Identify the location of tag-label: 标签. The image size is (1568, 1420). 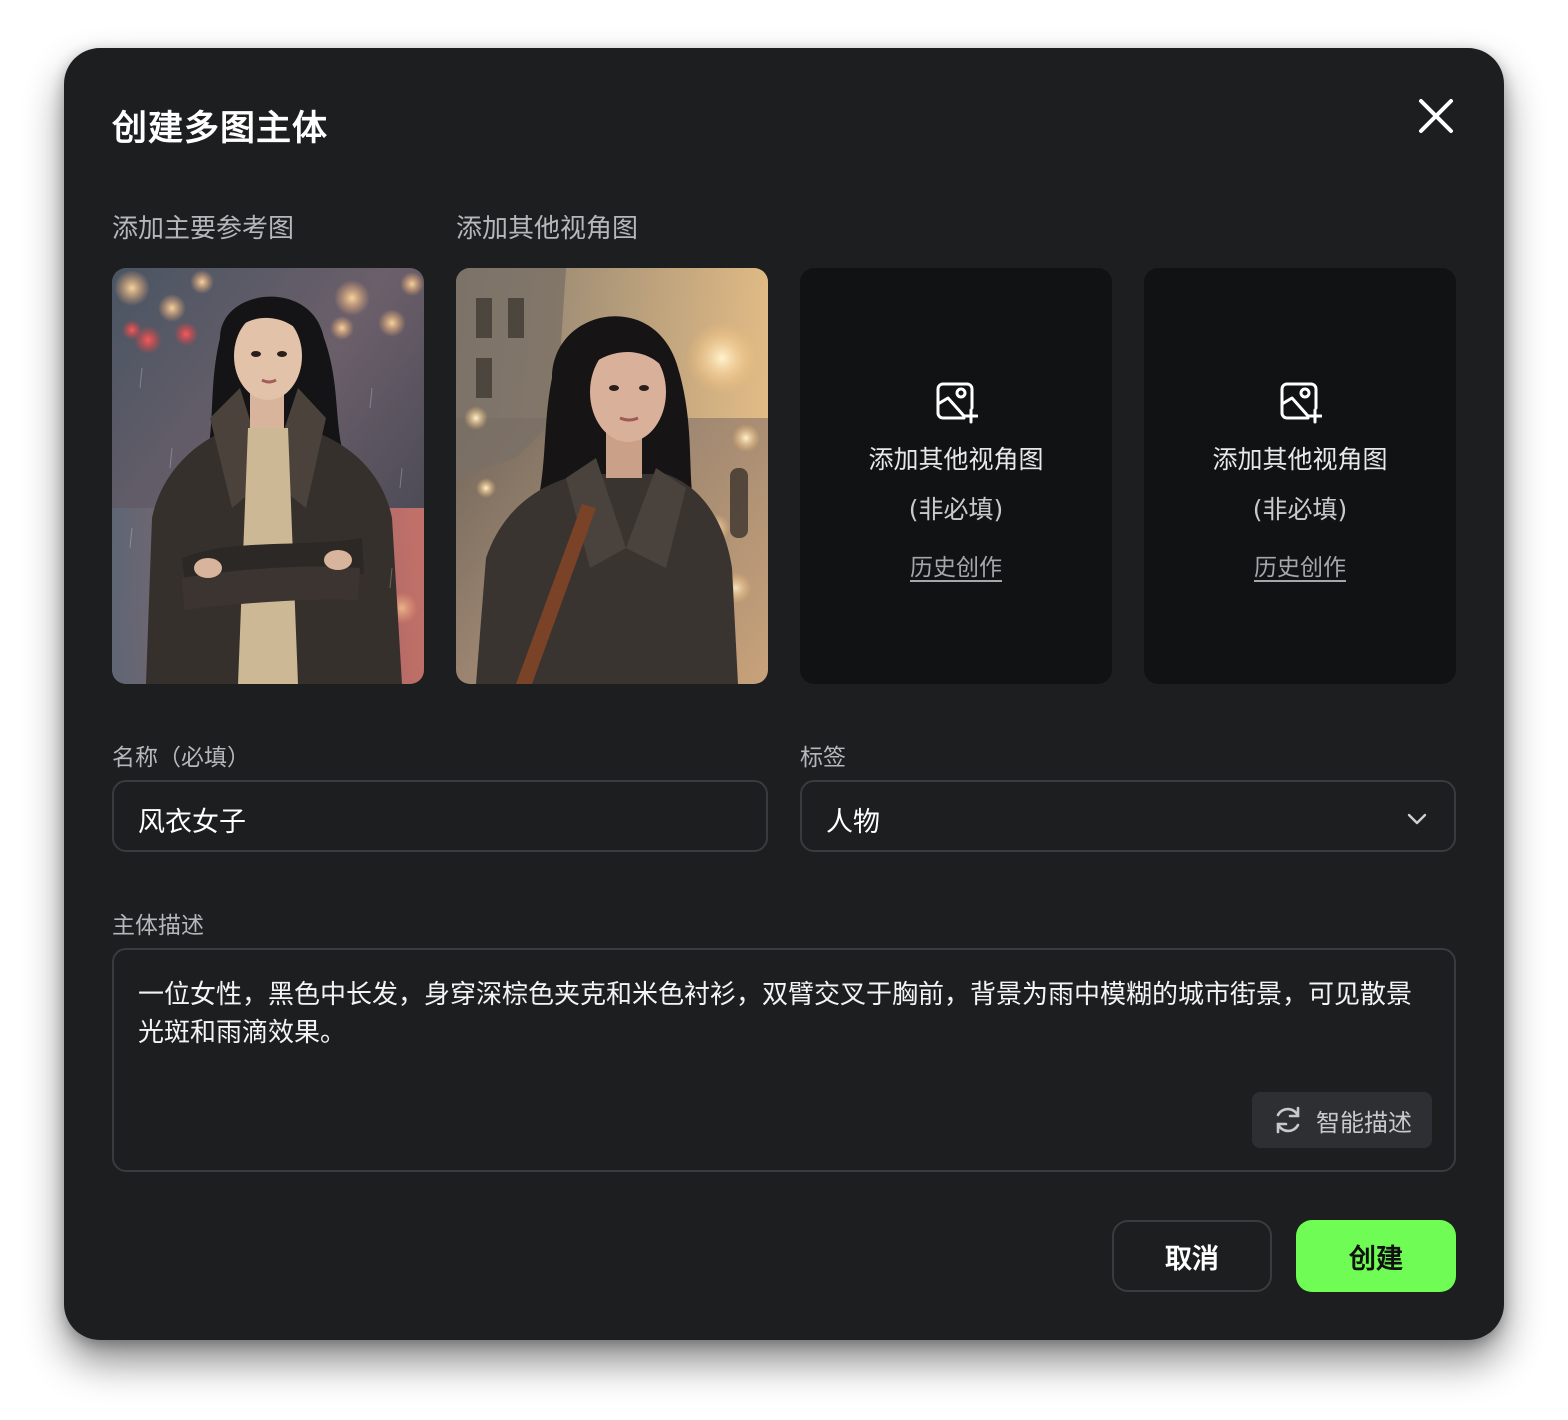
(823, 758).